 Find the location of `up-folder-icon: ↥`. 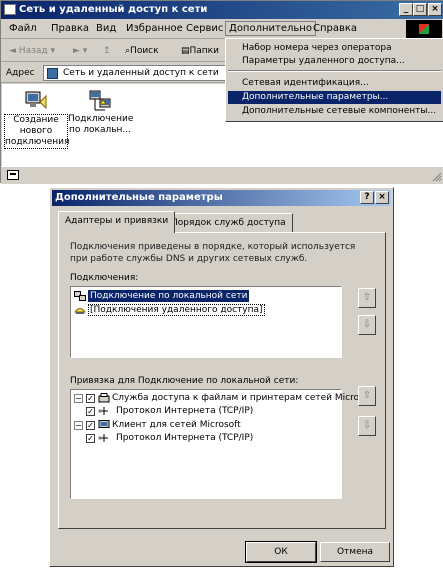

up-folder-icon: ↥ is located at coordinates (107, 51).